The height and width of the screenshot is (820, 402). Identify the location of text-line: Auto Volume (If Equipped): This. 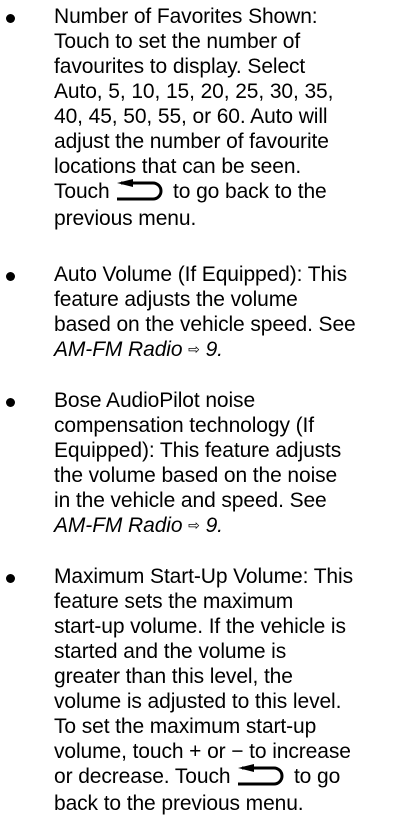
(201, 274).